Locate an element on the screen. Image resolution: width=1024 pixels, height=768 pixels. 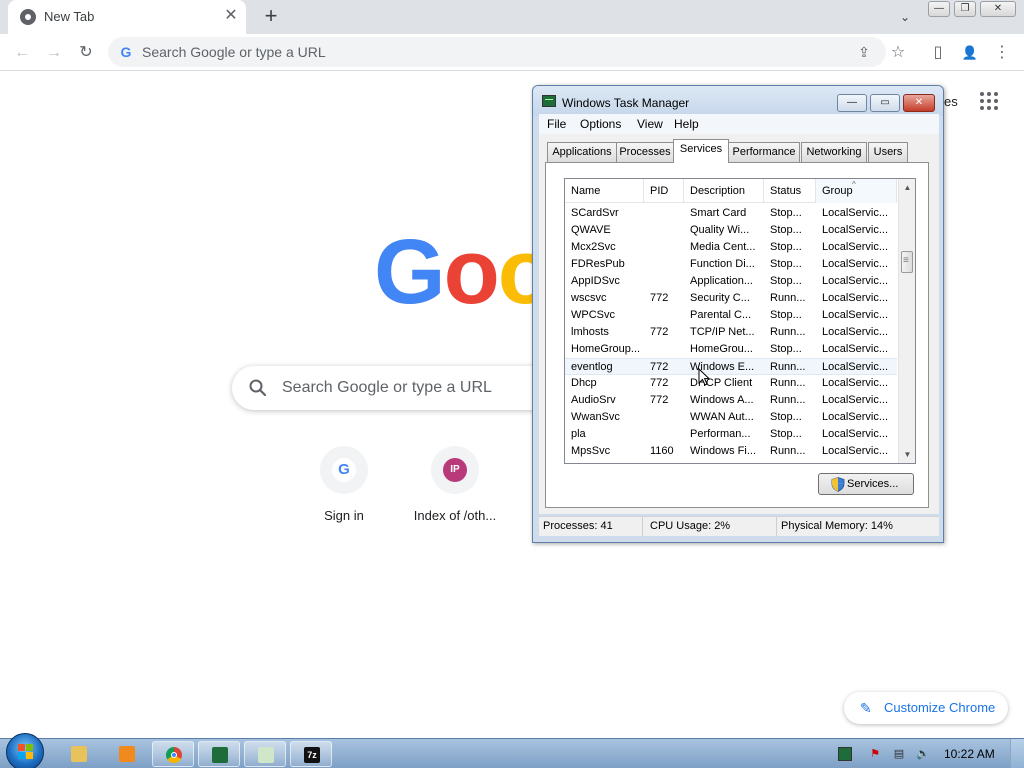
tab-processes: Processes is located at coordinates (645, 152).